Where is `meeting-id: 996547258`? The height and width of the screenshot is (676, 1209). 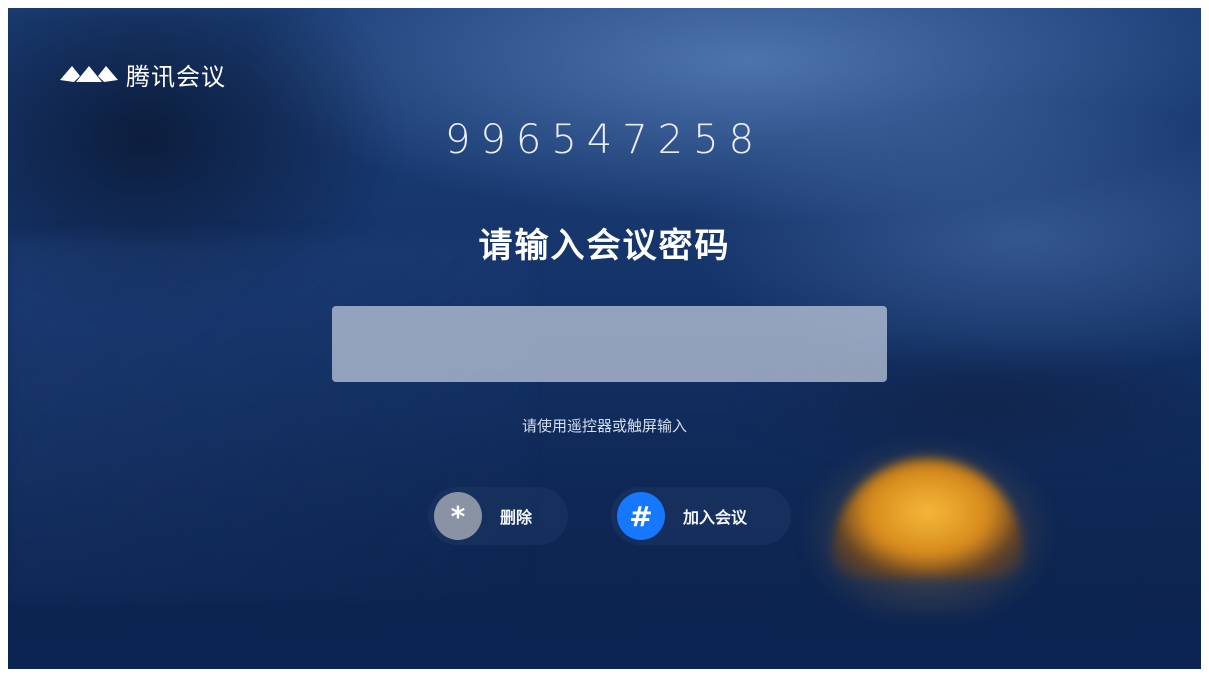 meeting-id: 996547258 is located at coordinates (604, 140).